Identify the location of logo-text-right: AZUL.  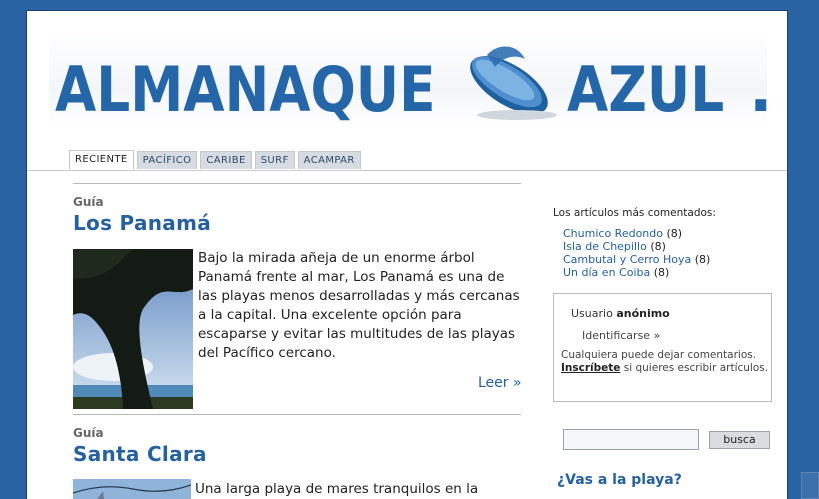
(646, 89).